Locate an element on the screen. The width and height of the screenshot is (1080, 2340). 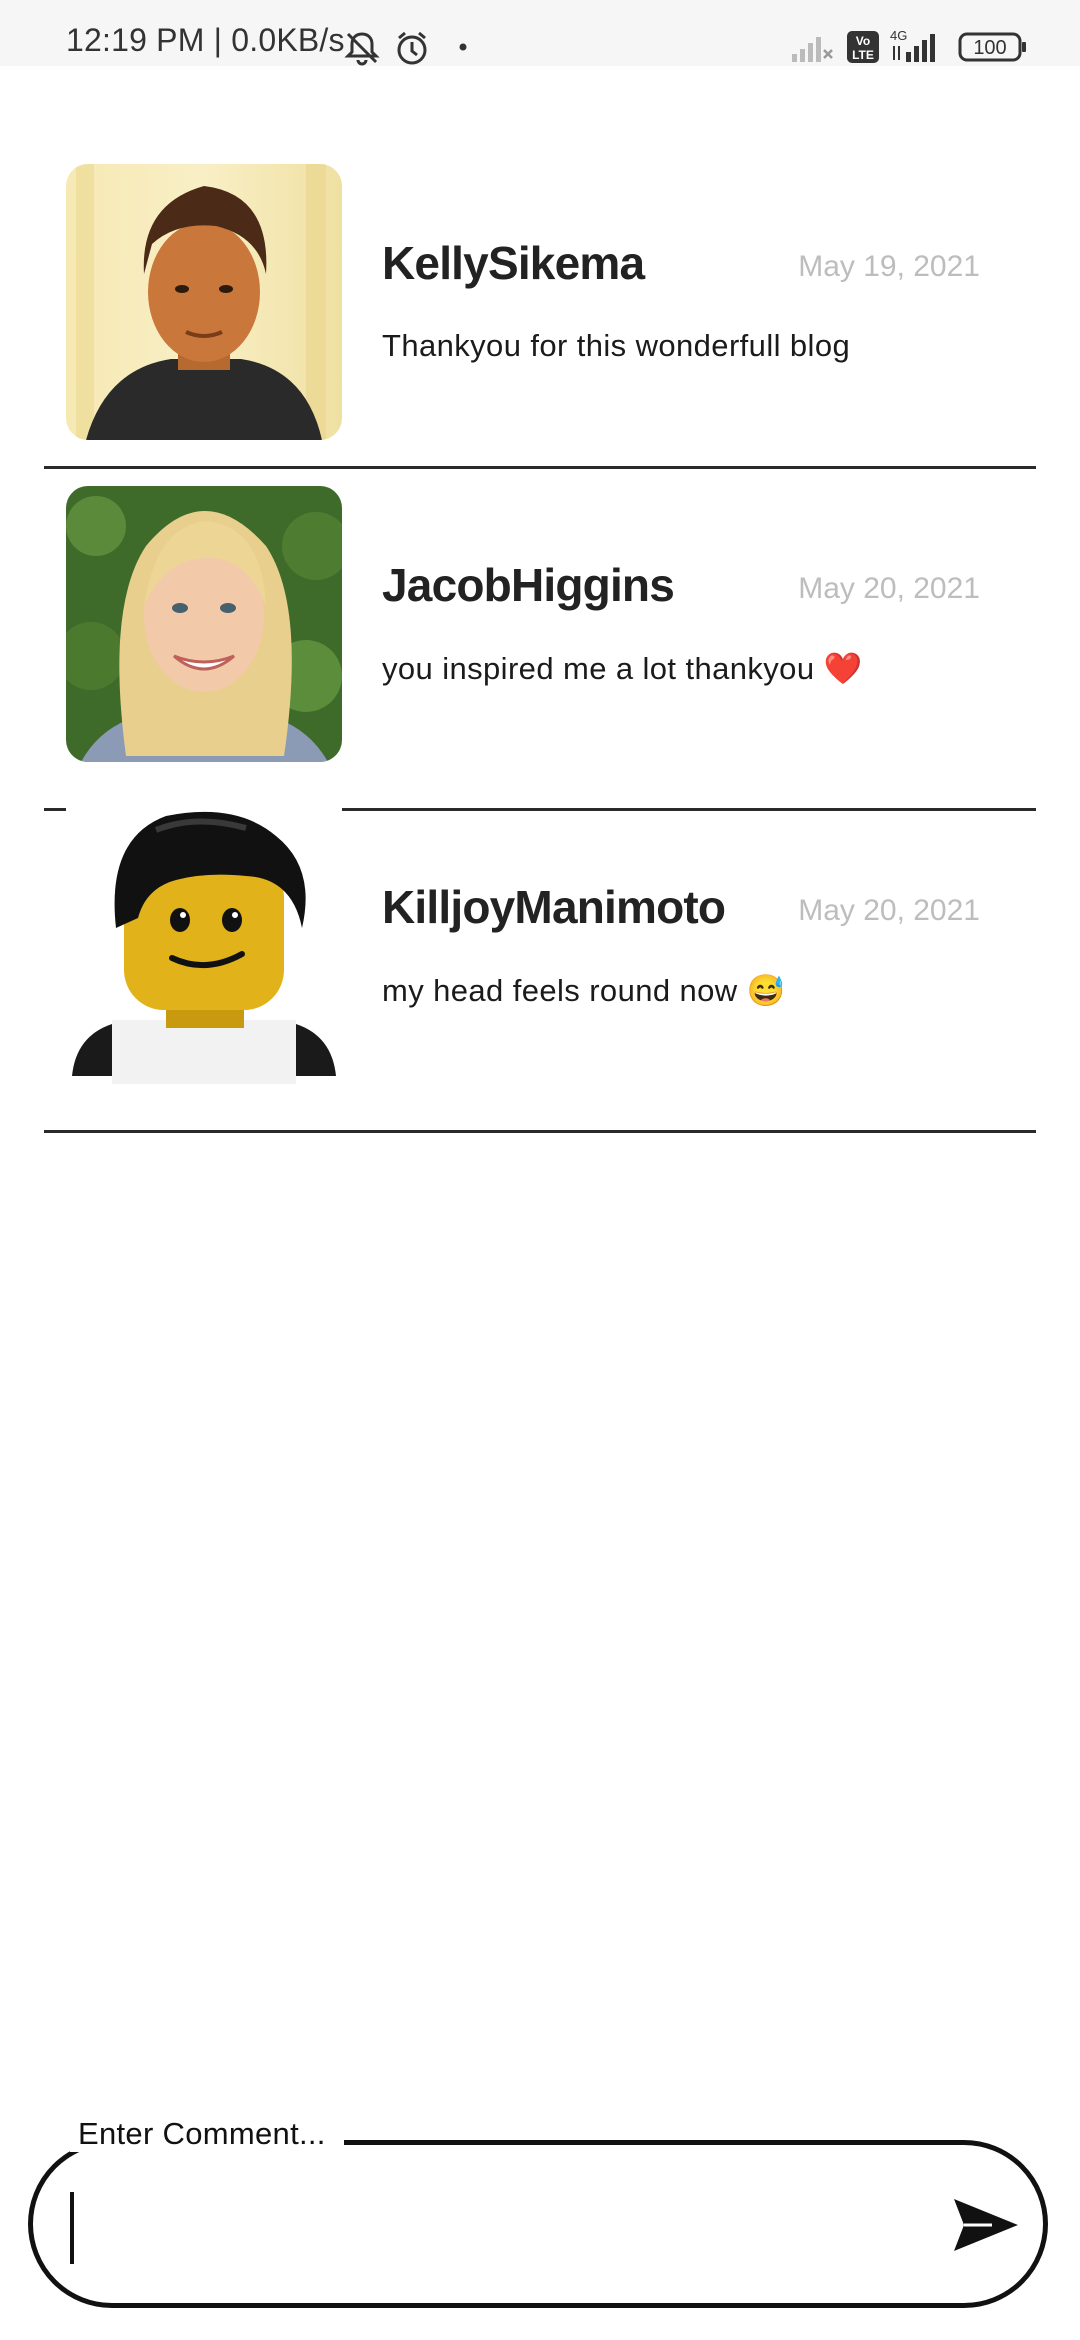
status-right-icons: Vo LTE 4G 100 is located at coordinates (915, 48).